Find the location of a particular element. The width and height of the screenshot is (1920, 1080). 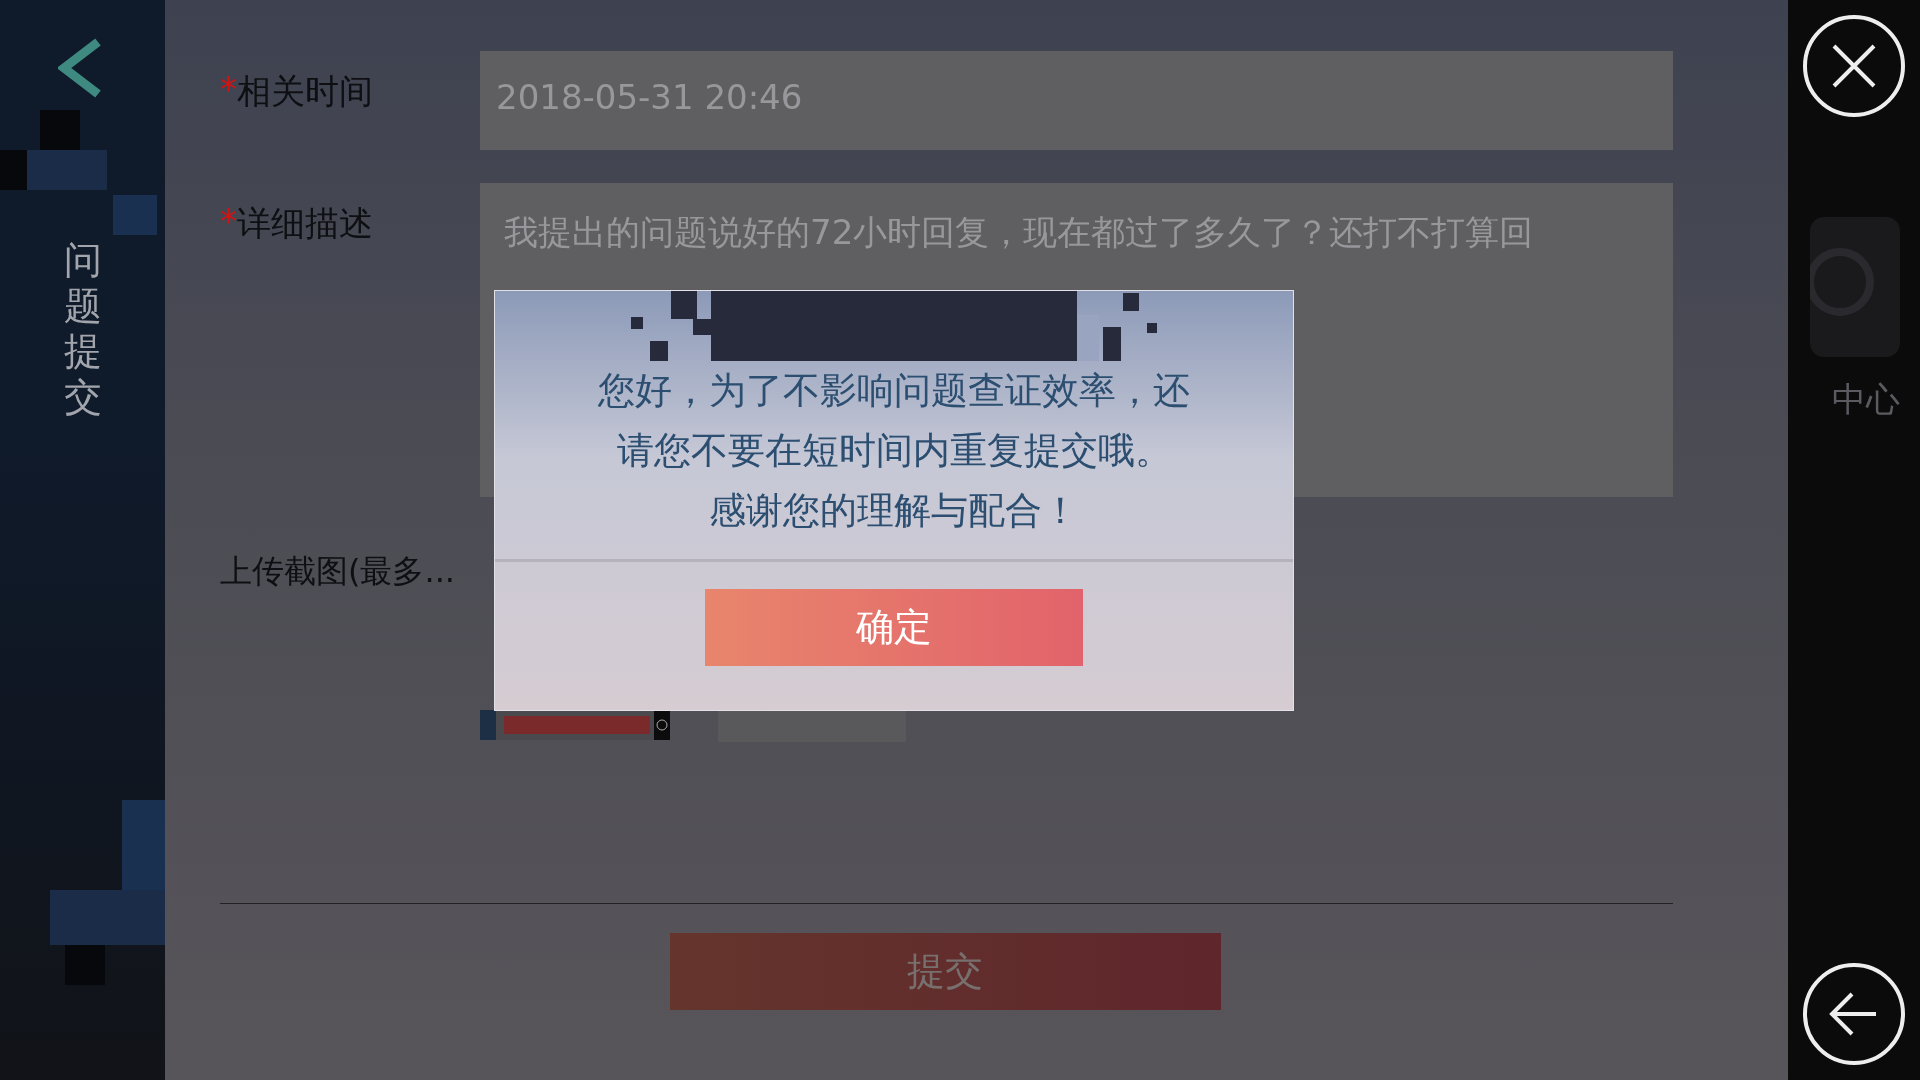

field-label: 详细描述 is located at coordinates (305, 223).